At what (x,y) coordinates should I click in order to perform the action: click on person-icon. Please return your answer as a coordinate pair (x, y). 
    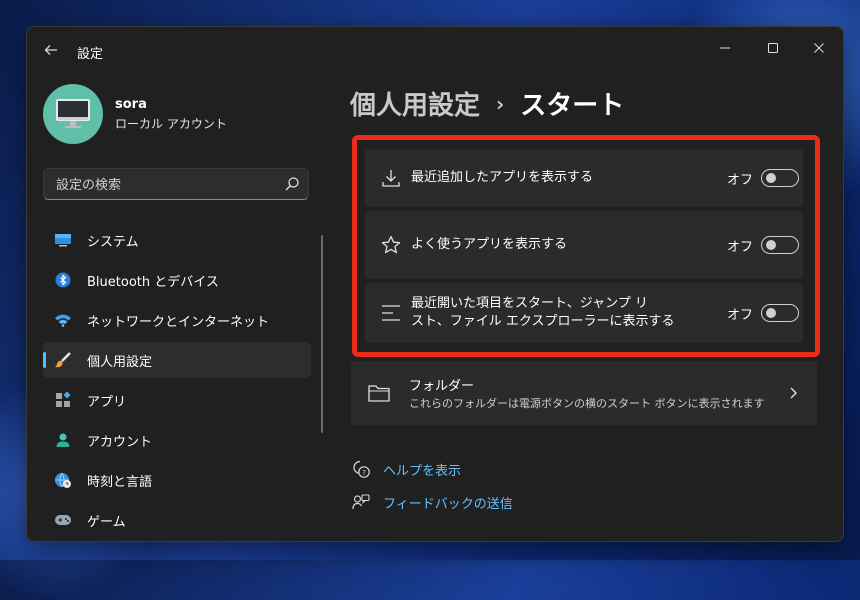
    Looking at the image, I should click on (63, 440).